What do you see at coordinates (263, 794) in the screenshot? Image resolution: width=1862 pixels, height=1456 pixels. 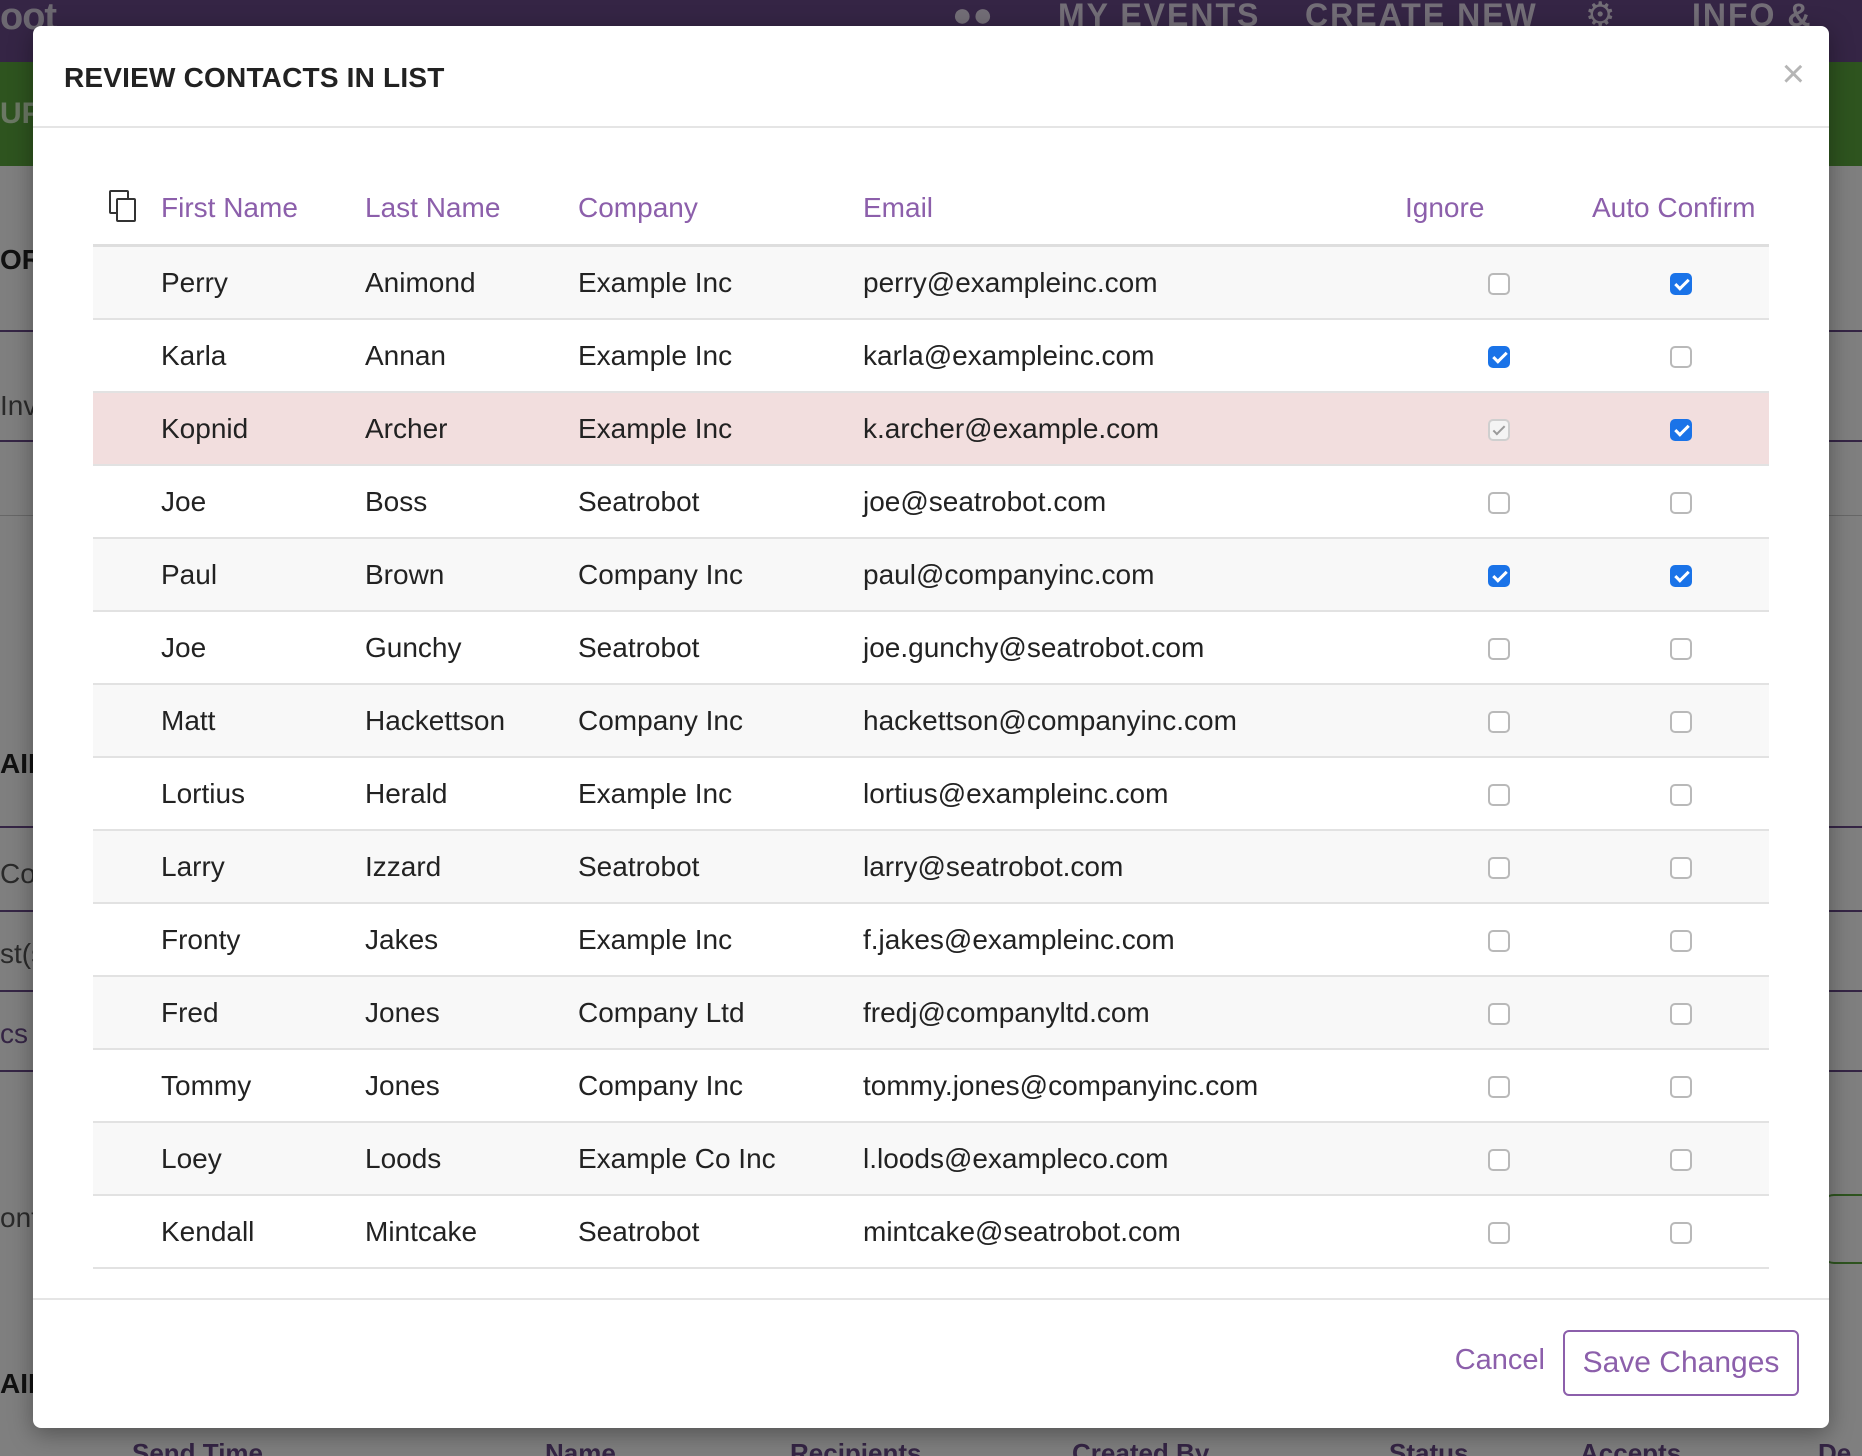 I see `cell-first-name: Lortius` at bounding box center [263, 794].